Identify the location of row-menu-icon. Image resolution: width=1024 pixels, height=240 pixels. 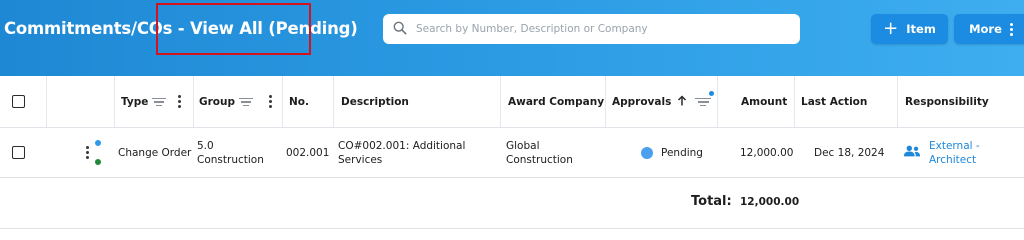
(87, 152).